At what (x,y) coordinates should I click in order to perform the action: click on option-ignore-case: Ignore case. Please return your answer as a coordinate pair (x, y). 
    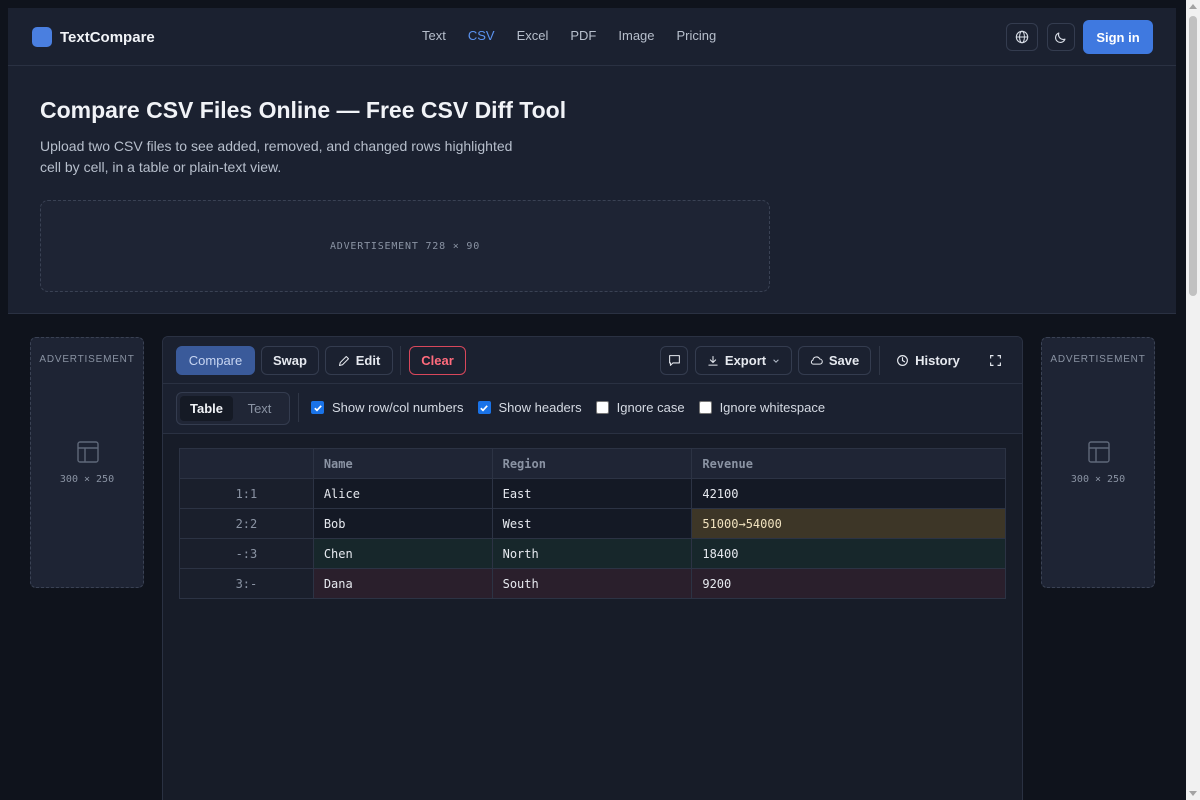
    Looking at the image, I should click on (640, 407).